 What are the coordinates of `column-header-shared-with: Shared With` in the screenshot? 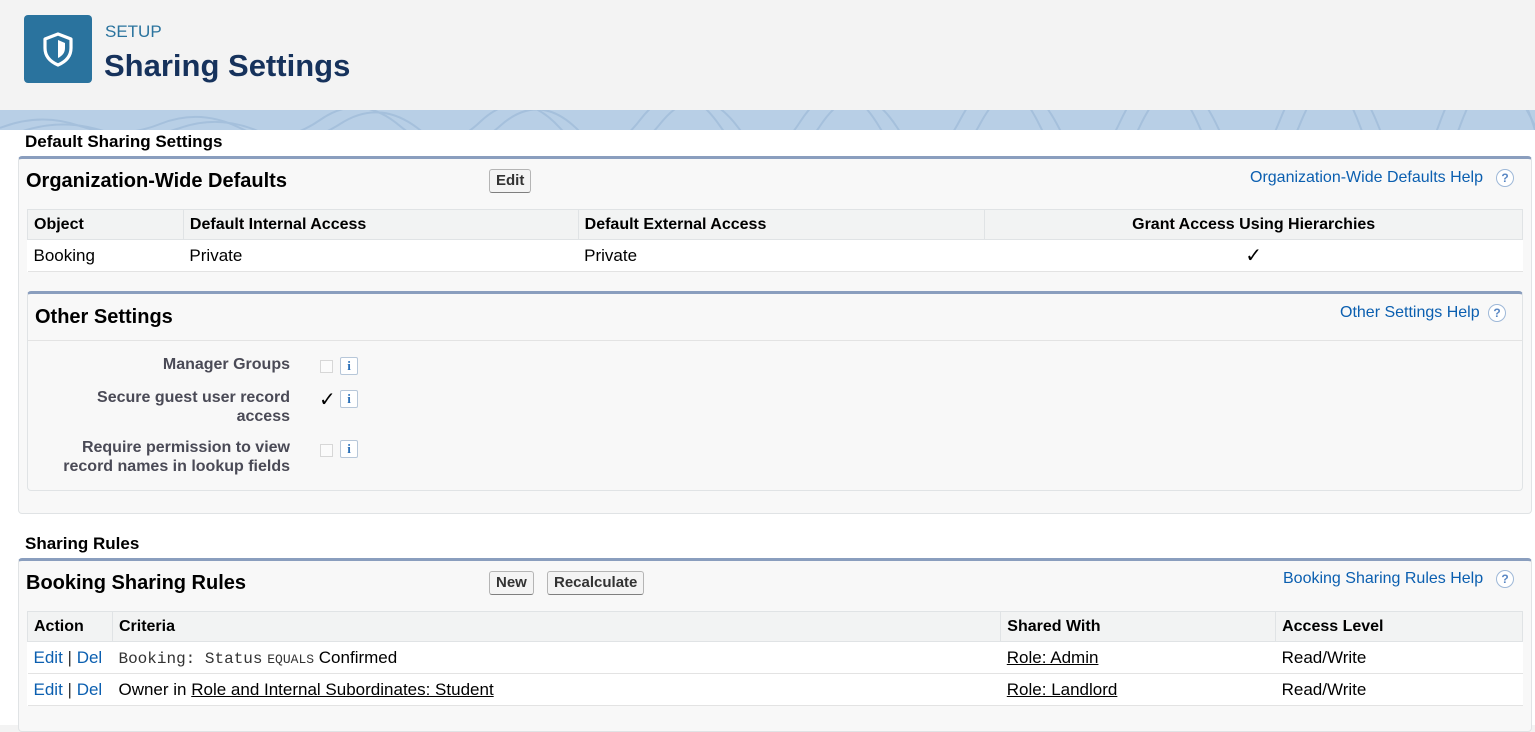 It's located at (1138, 626).